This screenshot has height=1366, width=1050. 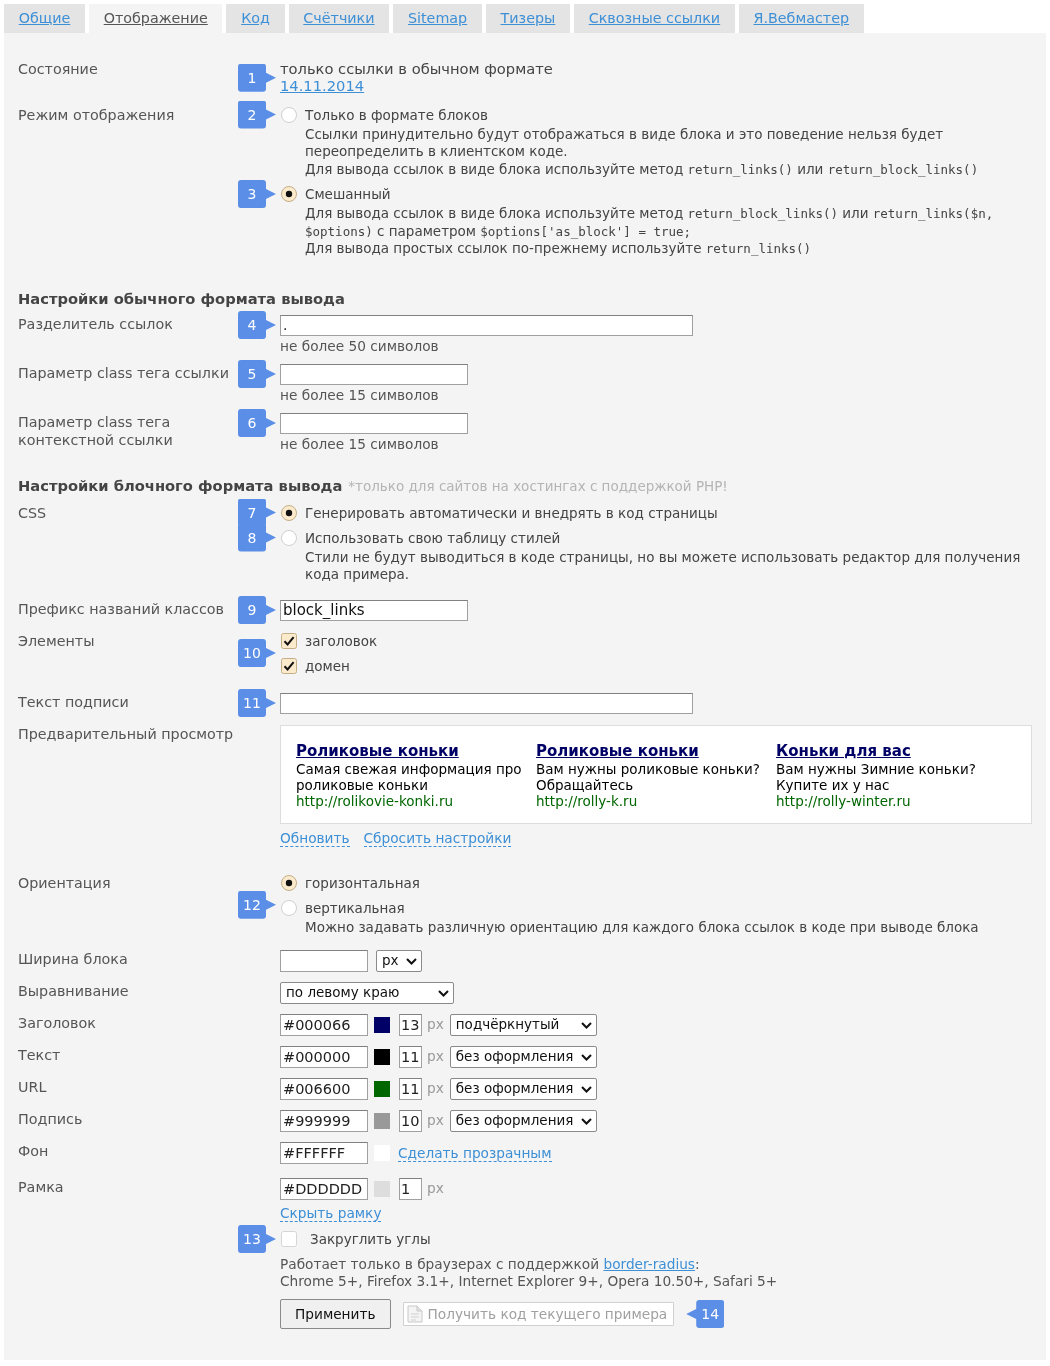 What do you see at coordinates (257, 512) in the screenshot?
I see `number-callout: 7` at bounding box center [257, 512].